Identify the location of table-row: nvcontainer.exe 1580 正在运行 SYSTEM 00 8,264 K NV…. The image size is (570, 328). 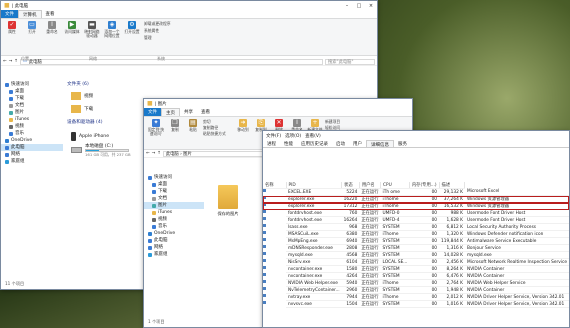
(416, 269).